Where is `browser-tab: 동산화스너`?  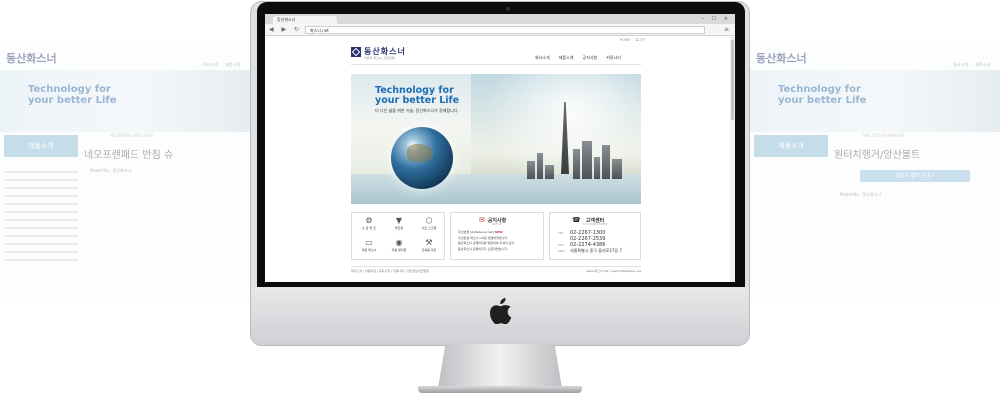
browser-tab: 동산화스너 is located at coordinates (305, 20).